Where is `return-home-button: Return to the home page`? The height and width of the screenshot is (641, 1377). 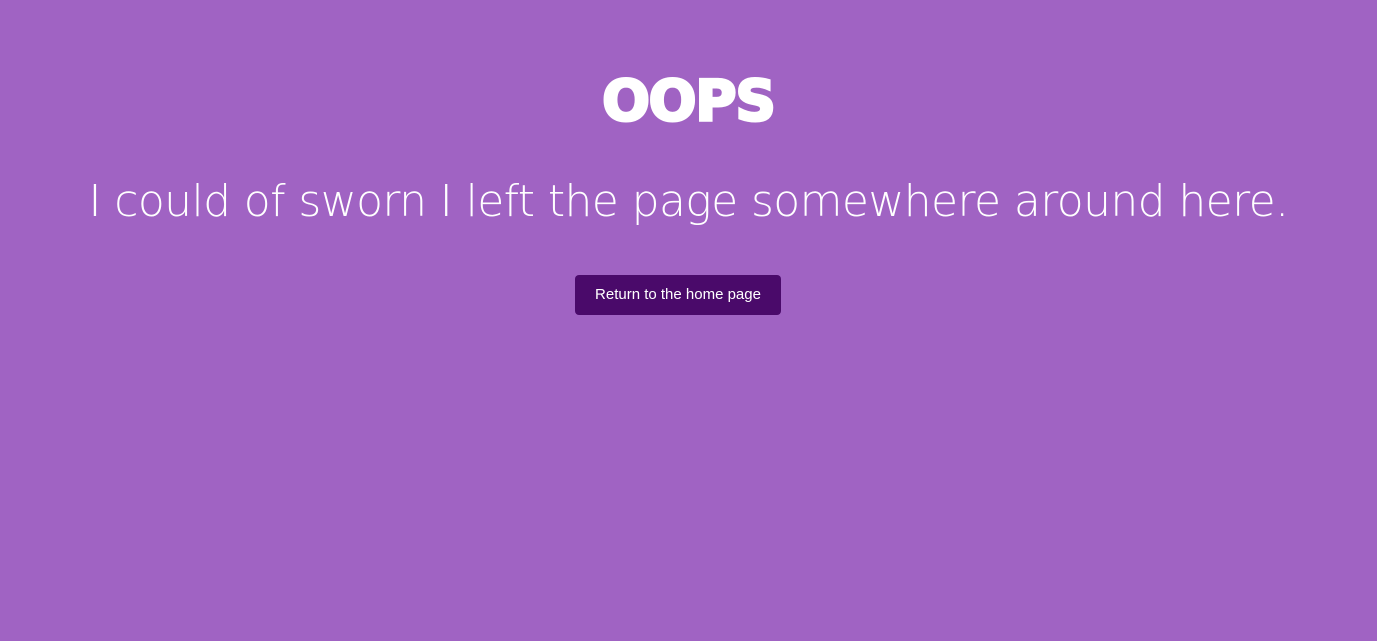
return-home-button: Return to the home page is located at coordinates (678, 295).